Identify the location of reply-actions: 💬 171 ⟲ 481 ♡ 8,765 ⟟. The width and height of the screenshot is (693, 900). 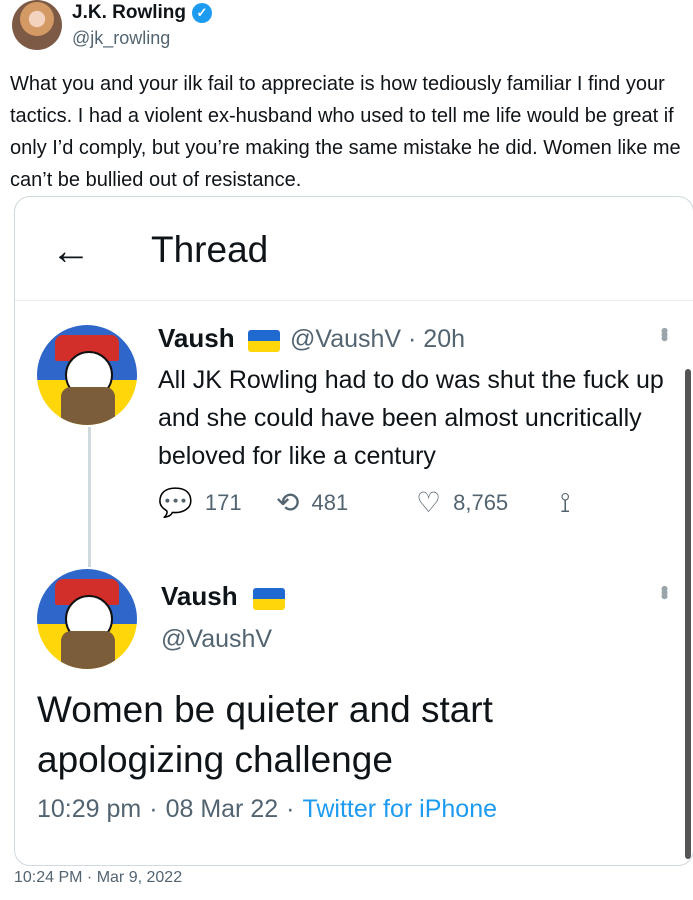
(364, 503).